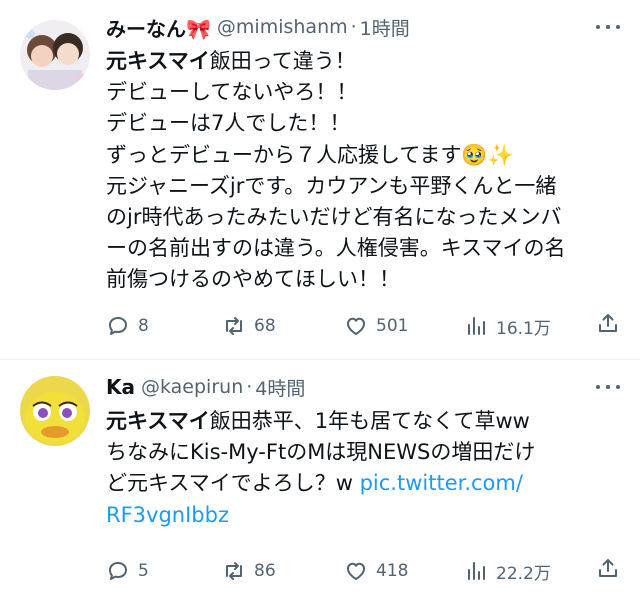  What do you see at coordinates (392, 571) in the screenshot?
I see `like-count: 418` at bounding box center [392, 571].